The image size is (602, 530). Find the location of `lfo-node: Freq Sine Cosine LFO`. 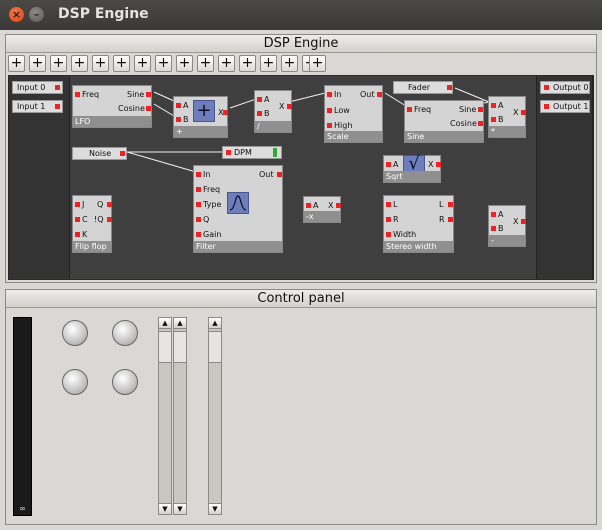

lfo-node: Freq Sine Cosine LFO is located at coordinates (112, 106).